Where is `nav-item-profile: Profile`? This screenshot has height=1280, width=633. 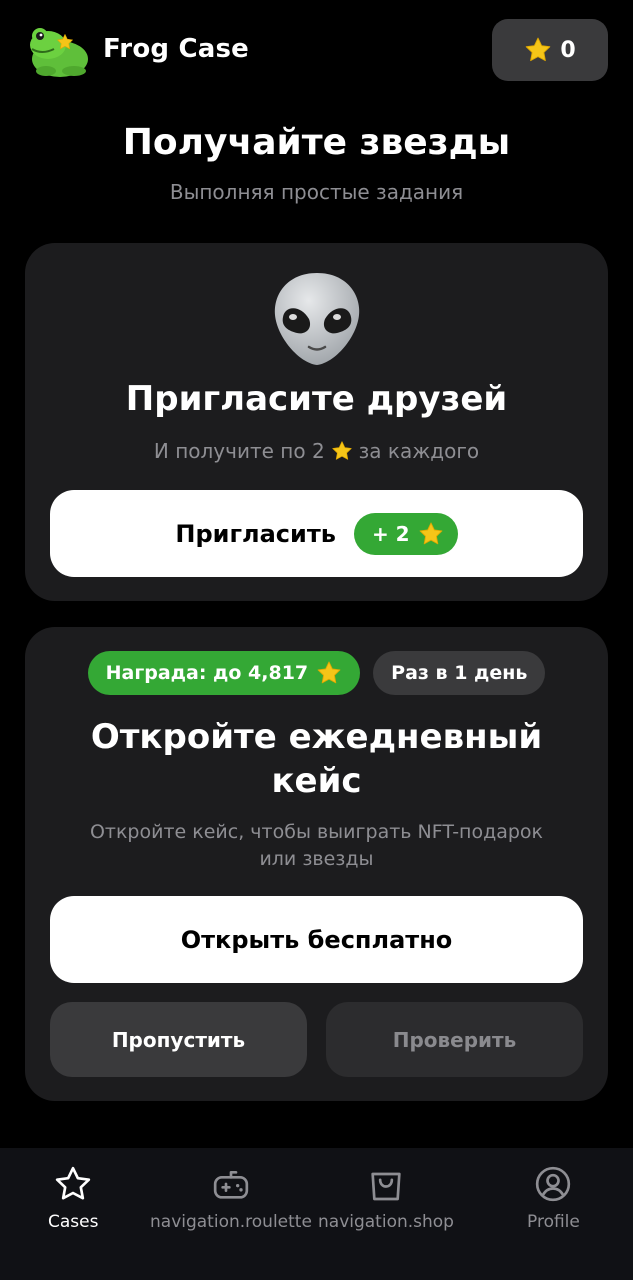 nav-item-profile: Profile is located at coordinates (553, 1198).